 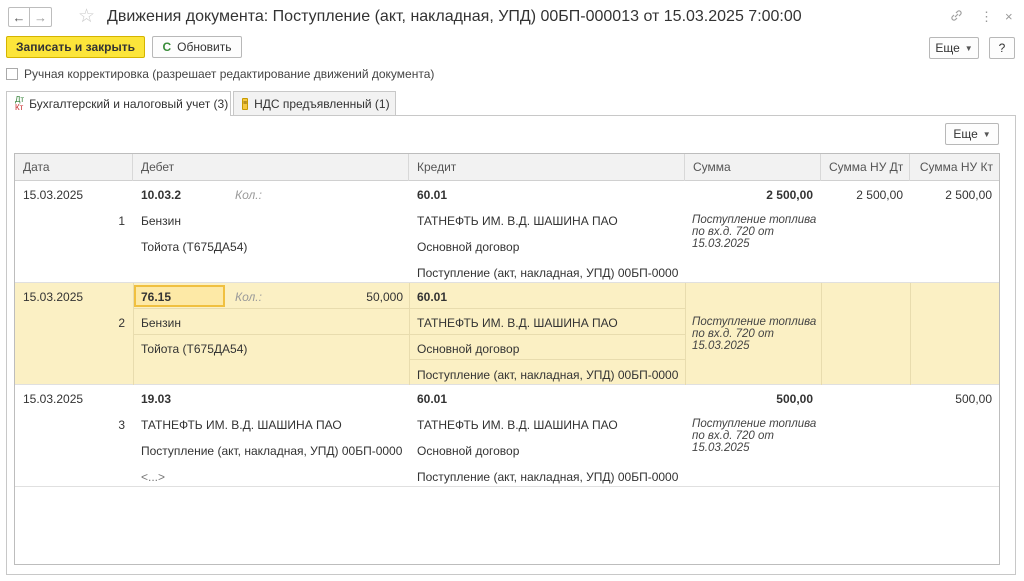 I want to click on tab-vat-label: НДС предъявленный (1), so click(x=322, y=103).